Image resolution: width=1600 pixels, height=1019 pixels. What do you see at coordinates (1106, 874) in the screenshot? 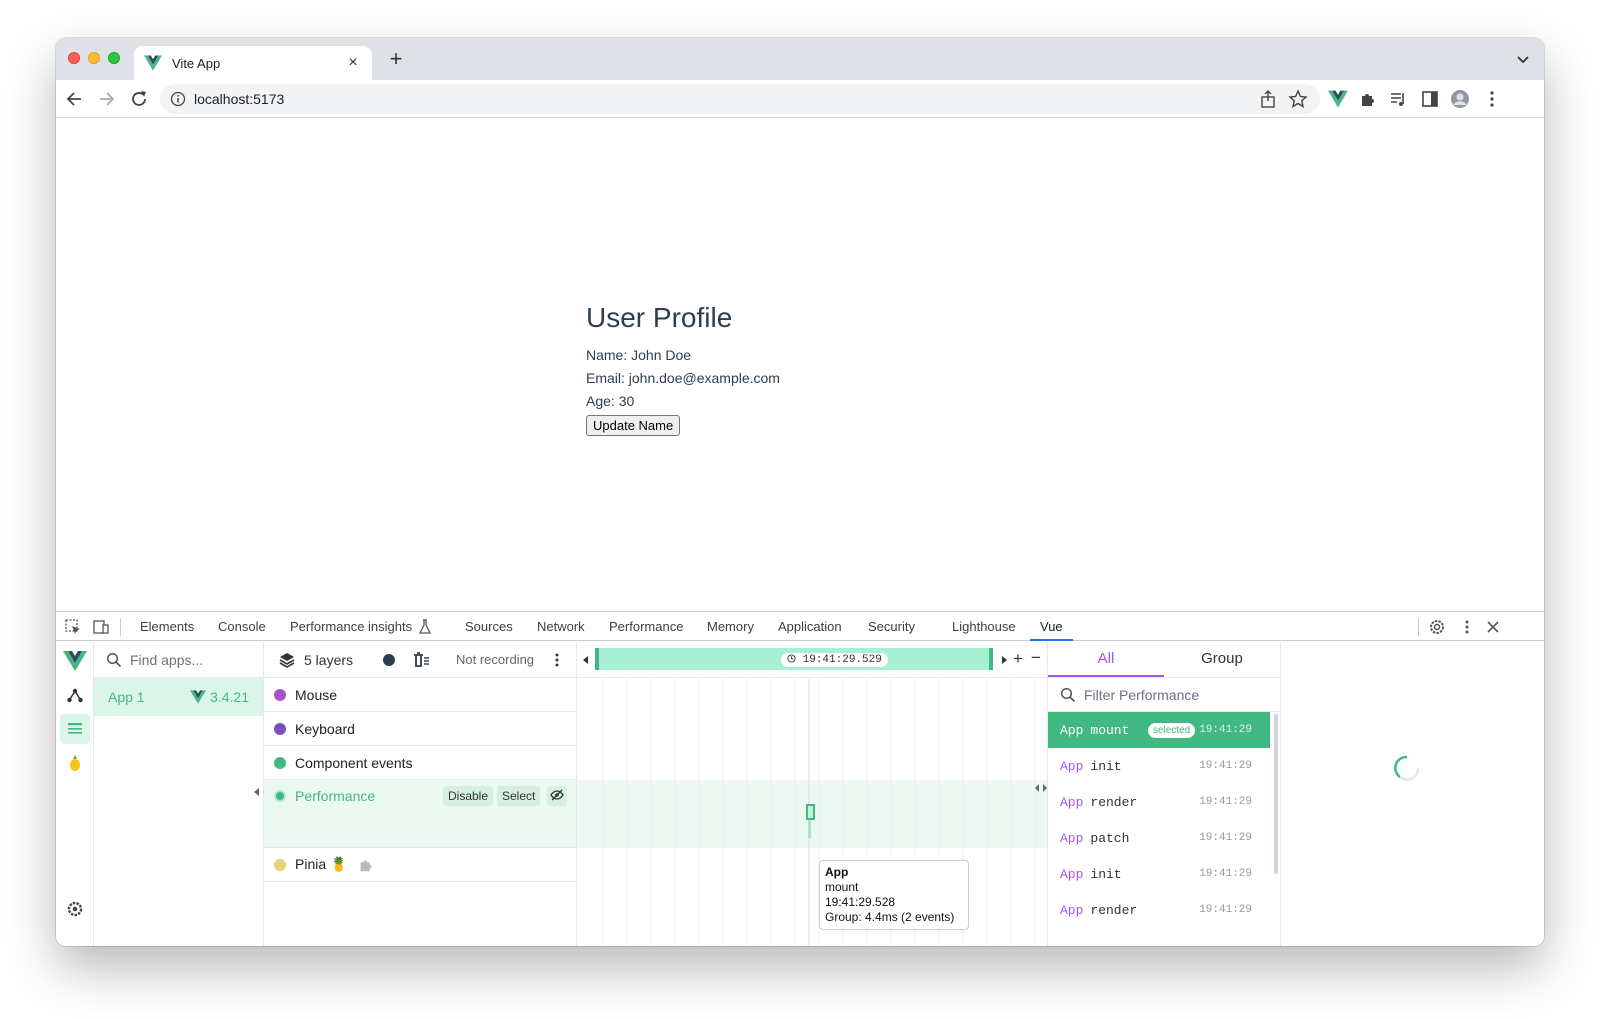
I see `event-name: init` at bounding box center [1106, 874].